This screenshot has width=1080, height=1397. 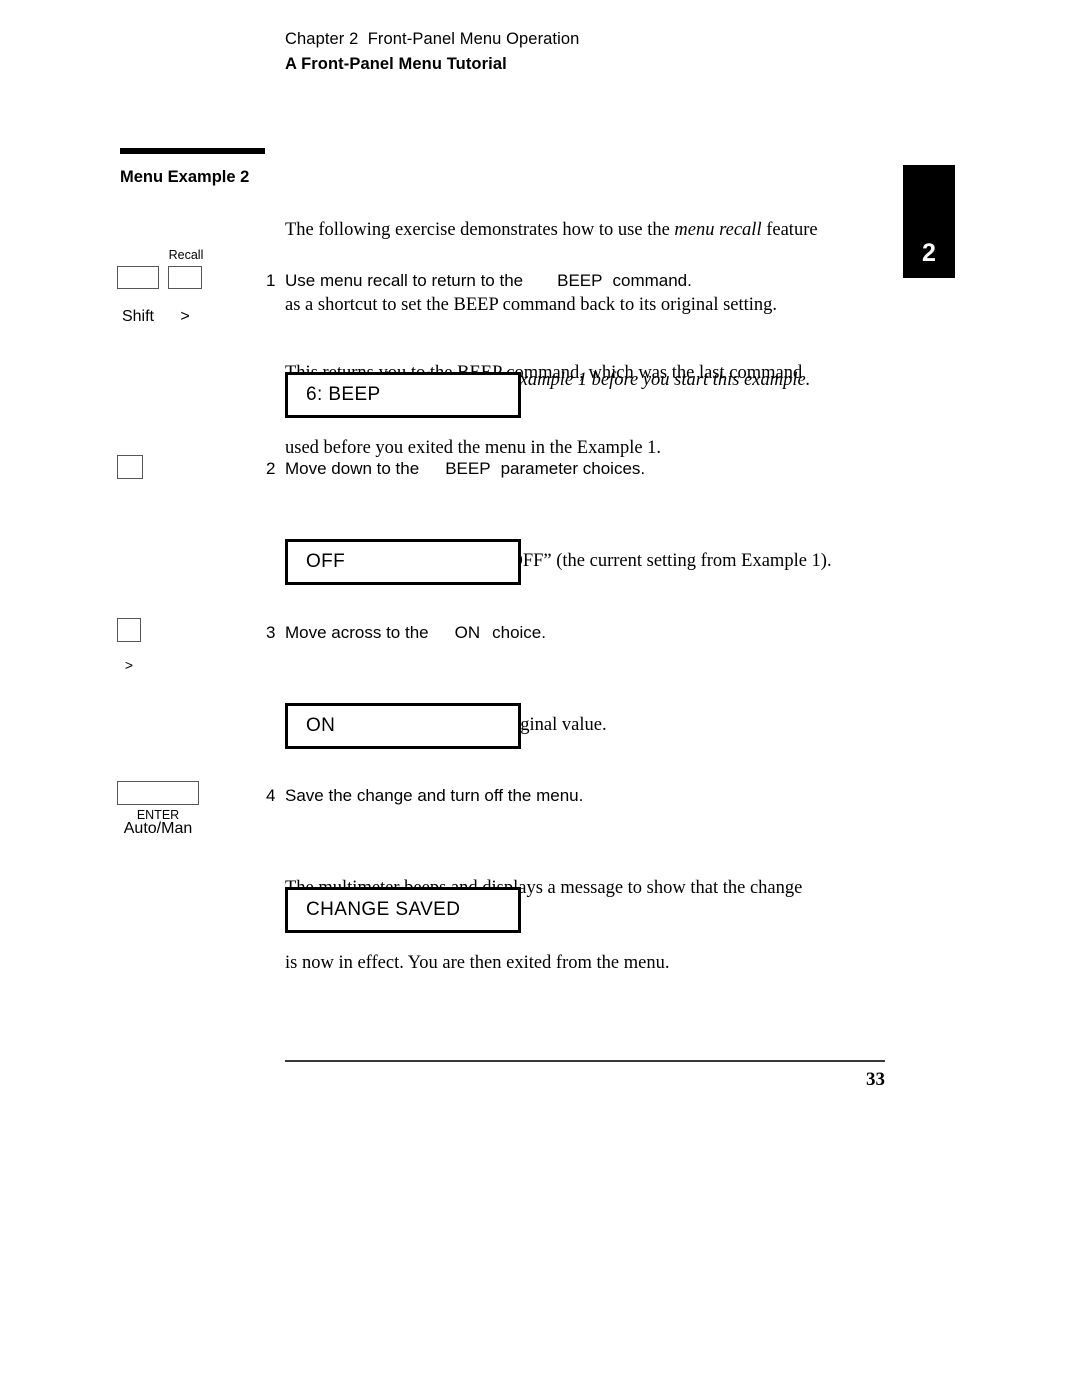 What do you see at coordinates (519, 632) in the screenshot?
I see `step-3-text-b: choice.` at bounding box center [519, 632].